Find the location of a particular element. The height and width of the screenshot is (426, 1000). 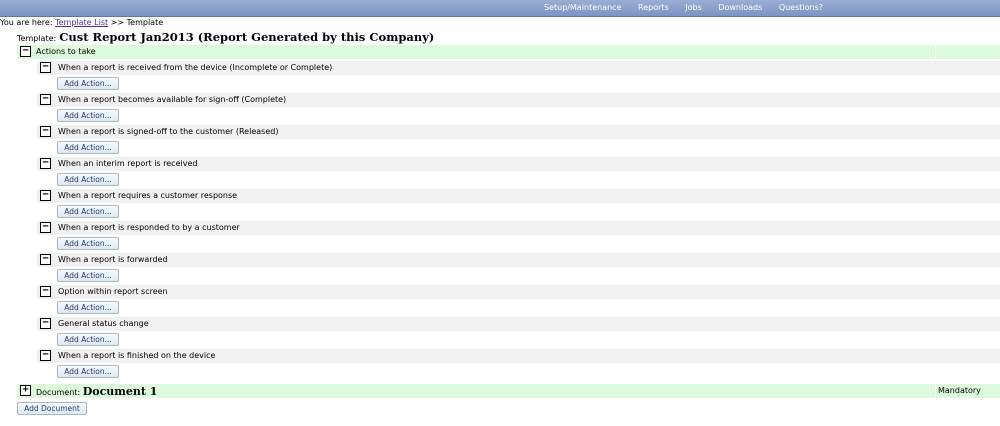

nav-setup-maintenance: Setup/Maintenance is located at coordinates (583, 7).